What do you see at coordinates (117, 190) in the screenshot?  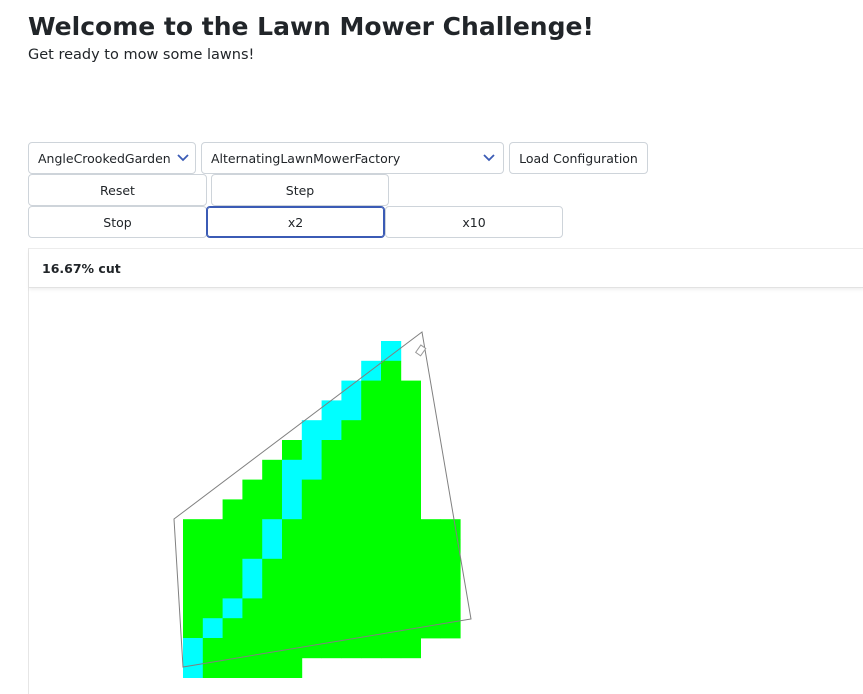 I see `reset-button: Reset` at bounding box center [117, 190].